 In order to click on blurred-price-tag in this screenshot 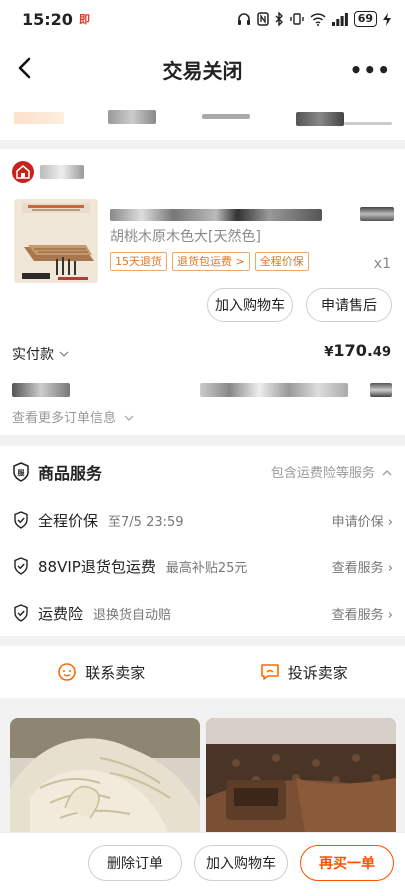, I will do `click(377, 214)`.